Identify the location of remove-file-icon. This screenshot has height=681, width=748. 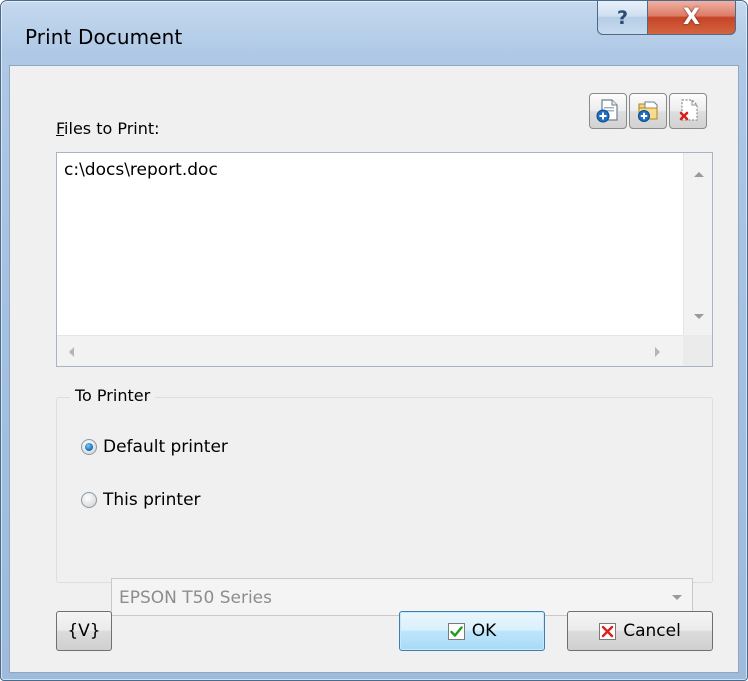
(688, 110).